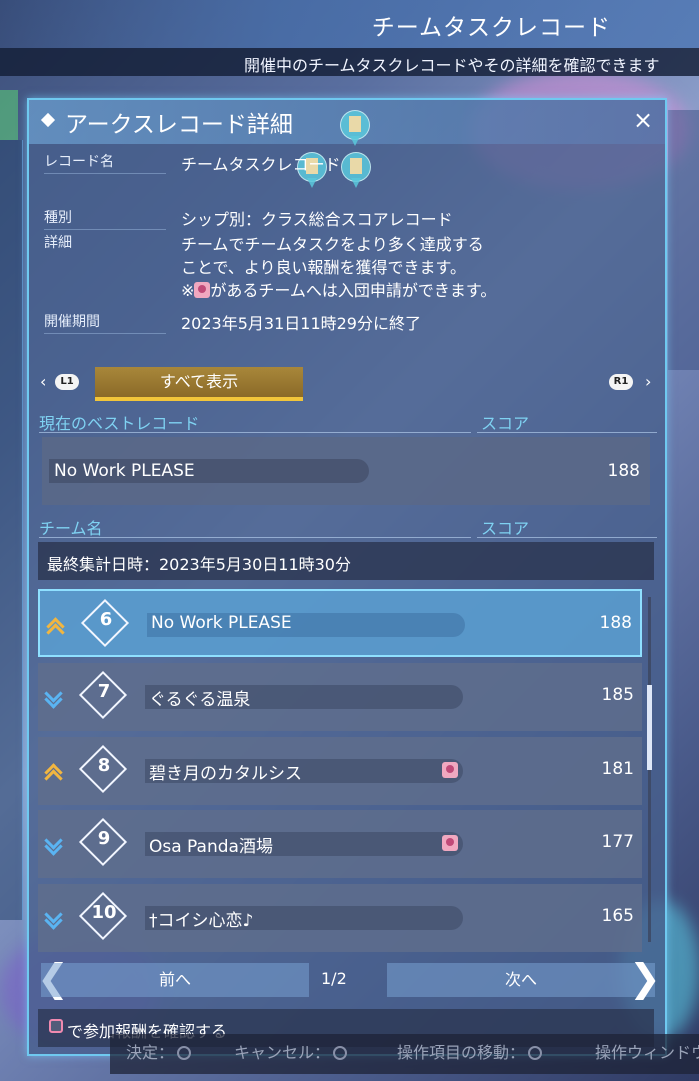  Describe the element at coordinates (323, 267) in the screenshot. I see `detail-line-2: ことで、より良い報酬を獲得できます。` at that location.